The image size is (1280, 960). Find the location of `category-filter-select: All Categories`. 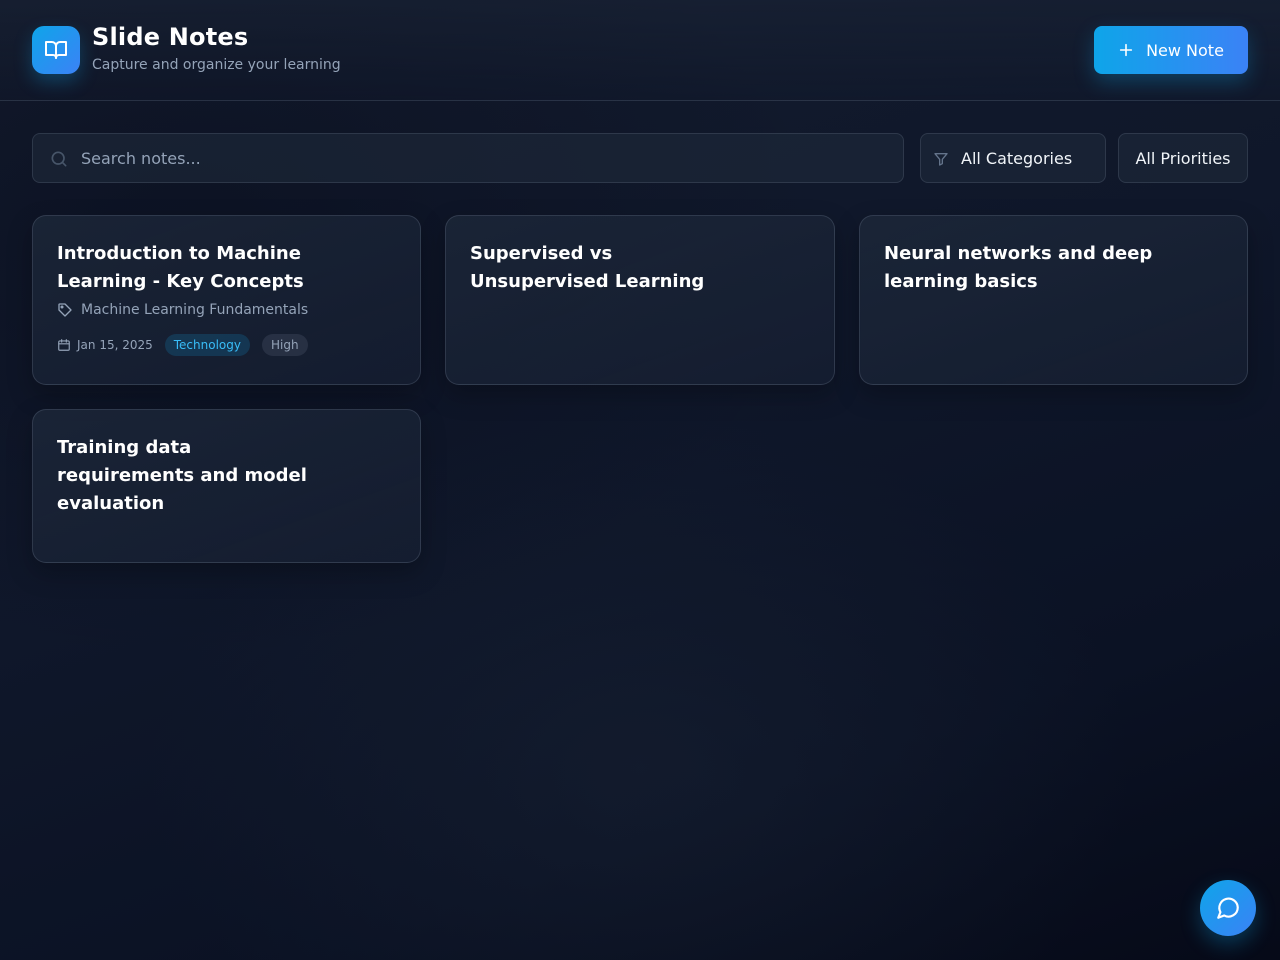

category-filter-select: All Categories is located at coordinates (1013, 158).